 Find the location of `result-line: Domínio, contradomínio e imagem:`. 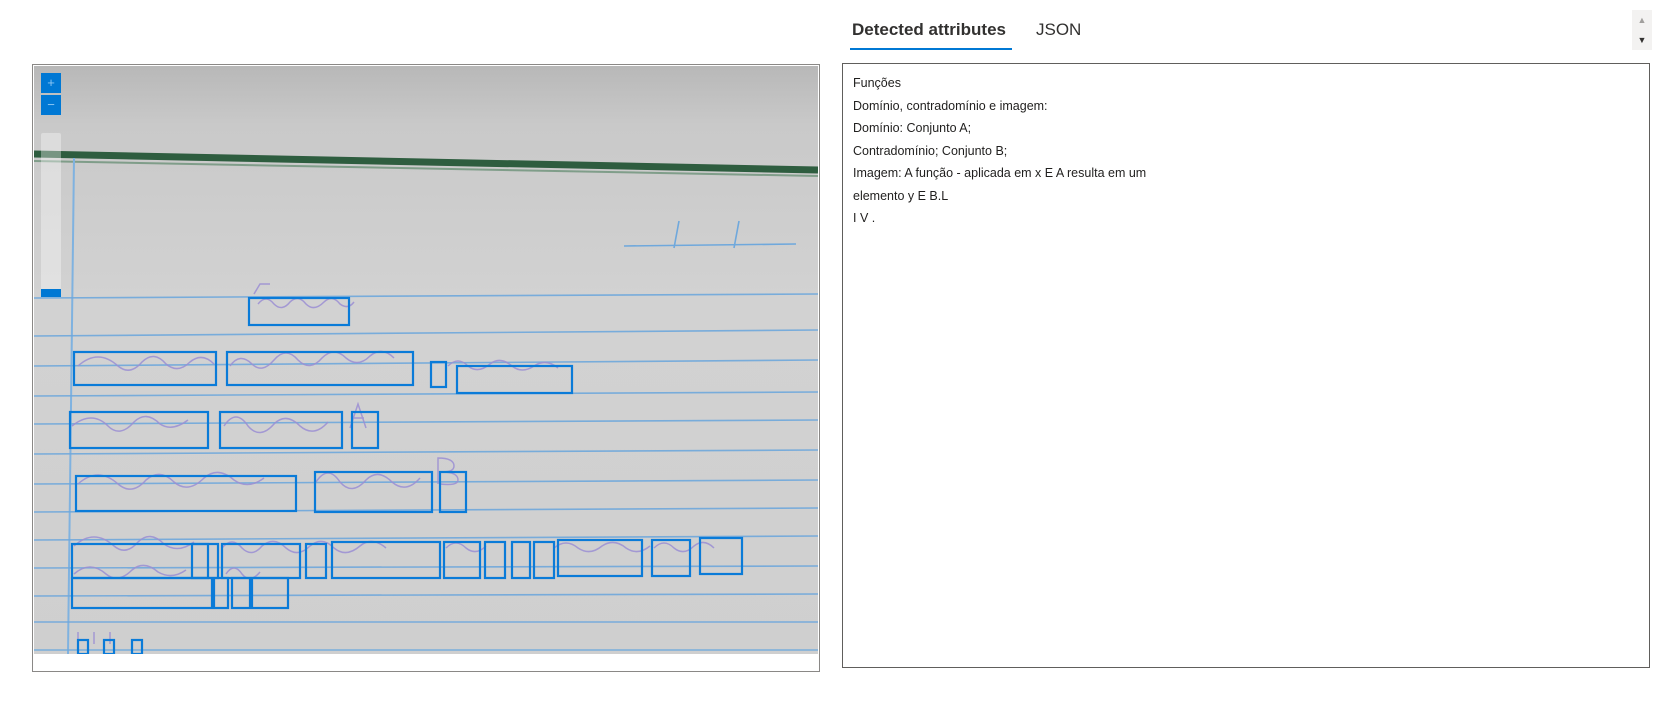

result-line: Domínio, contradomínio e imagem: is located at coordinates (950, 105).